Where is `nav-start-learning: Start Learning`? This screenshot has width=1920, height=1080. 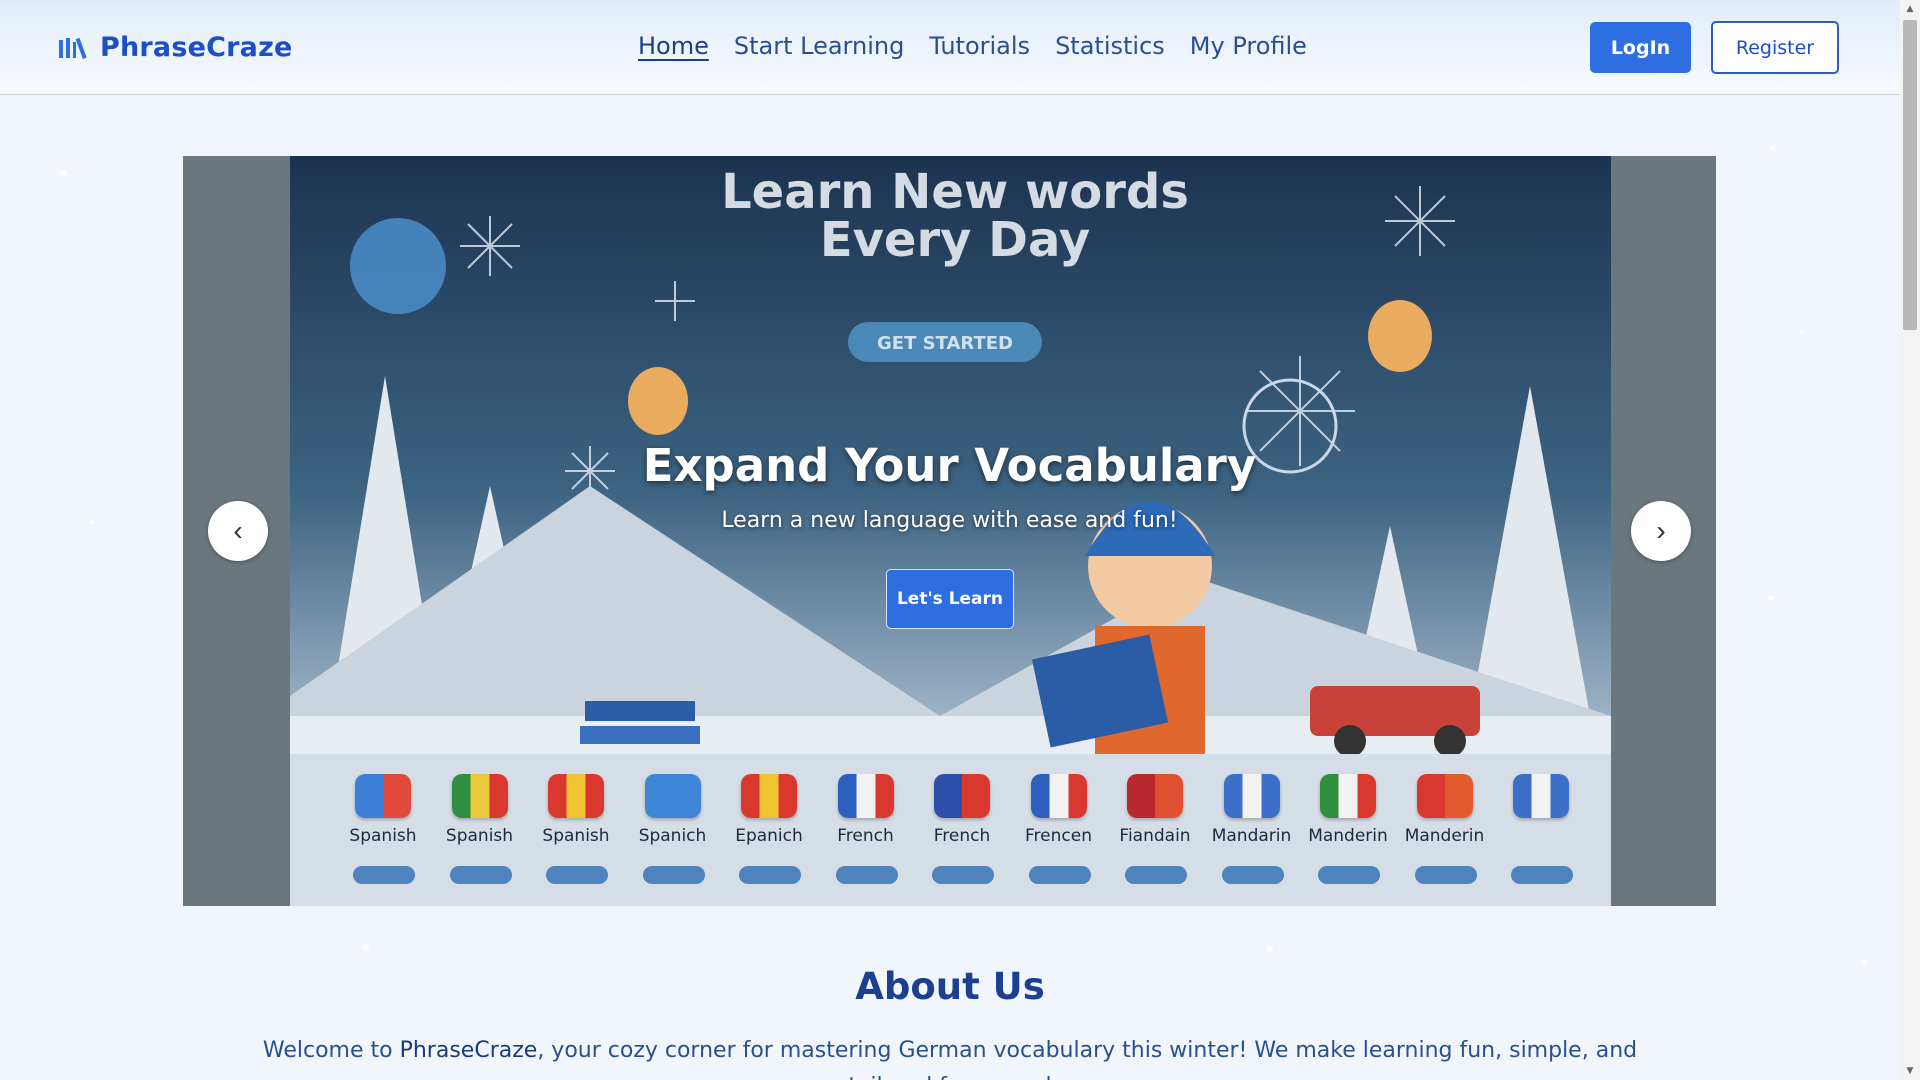
nav-start-learning: Start Learning is located at coordinates (819, 46).